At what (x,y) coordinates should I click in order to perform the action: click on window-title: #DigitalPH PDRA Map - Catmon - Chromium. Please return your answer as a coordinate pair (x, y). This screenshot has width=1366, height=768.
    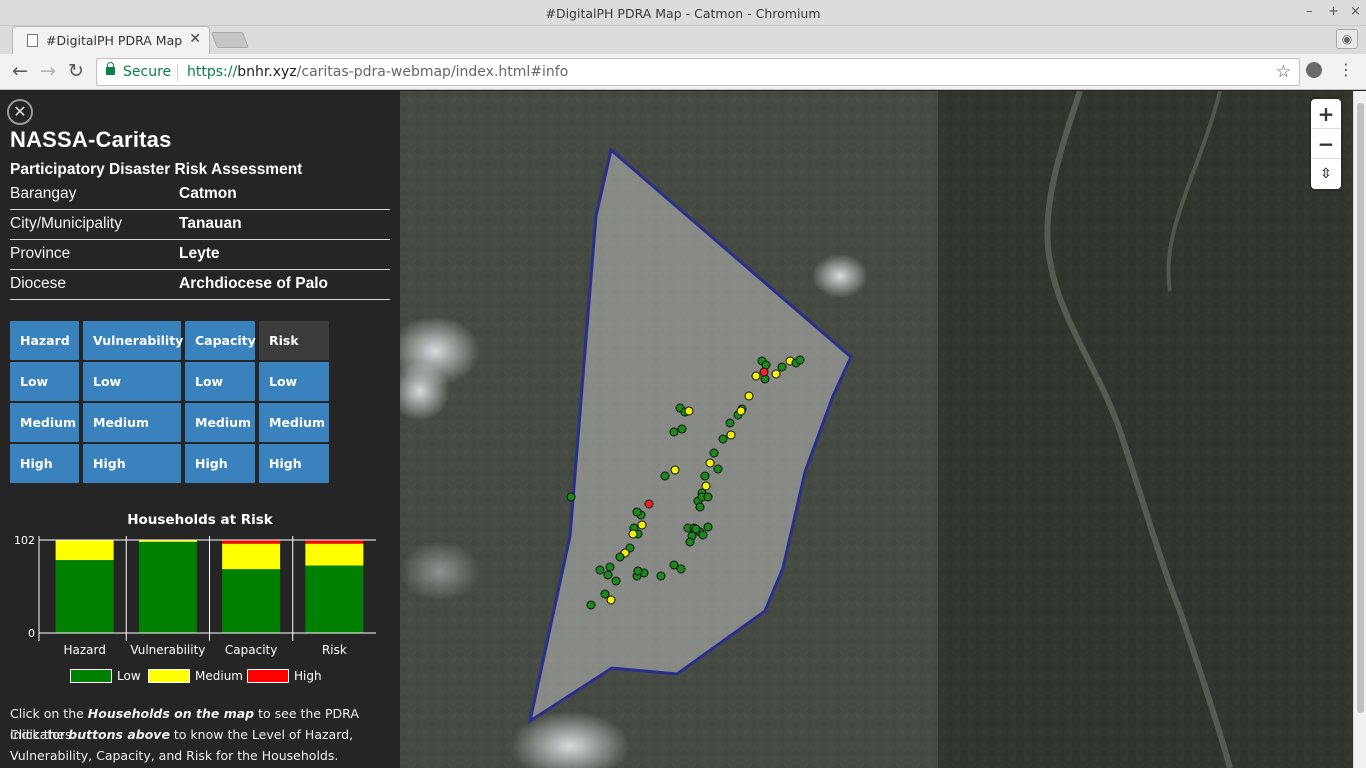
    Looking at the image, I should click on (683, 13).